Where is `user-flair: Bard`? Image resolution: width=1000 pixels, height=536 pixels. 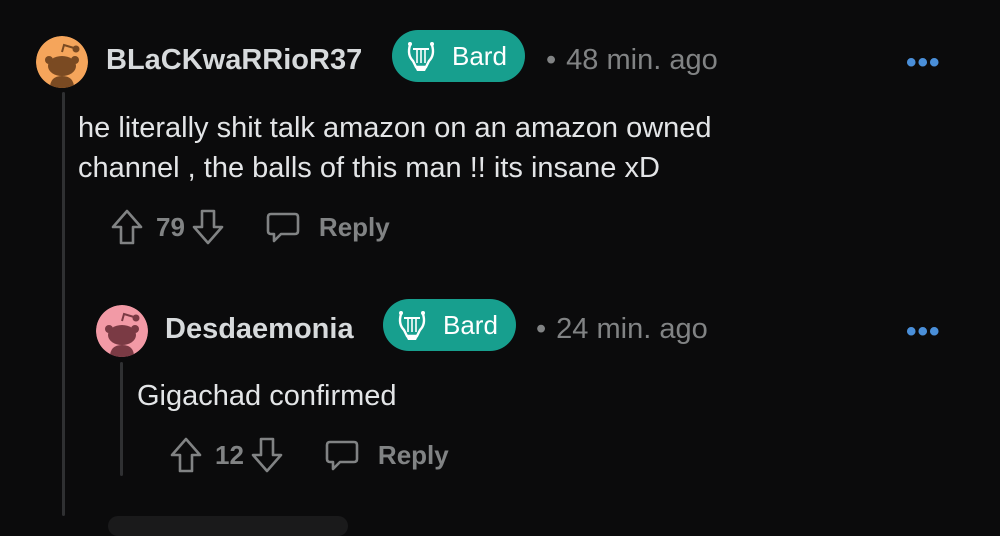
user-flair: Bard is located at coordinates (449, 325).